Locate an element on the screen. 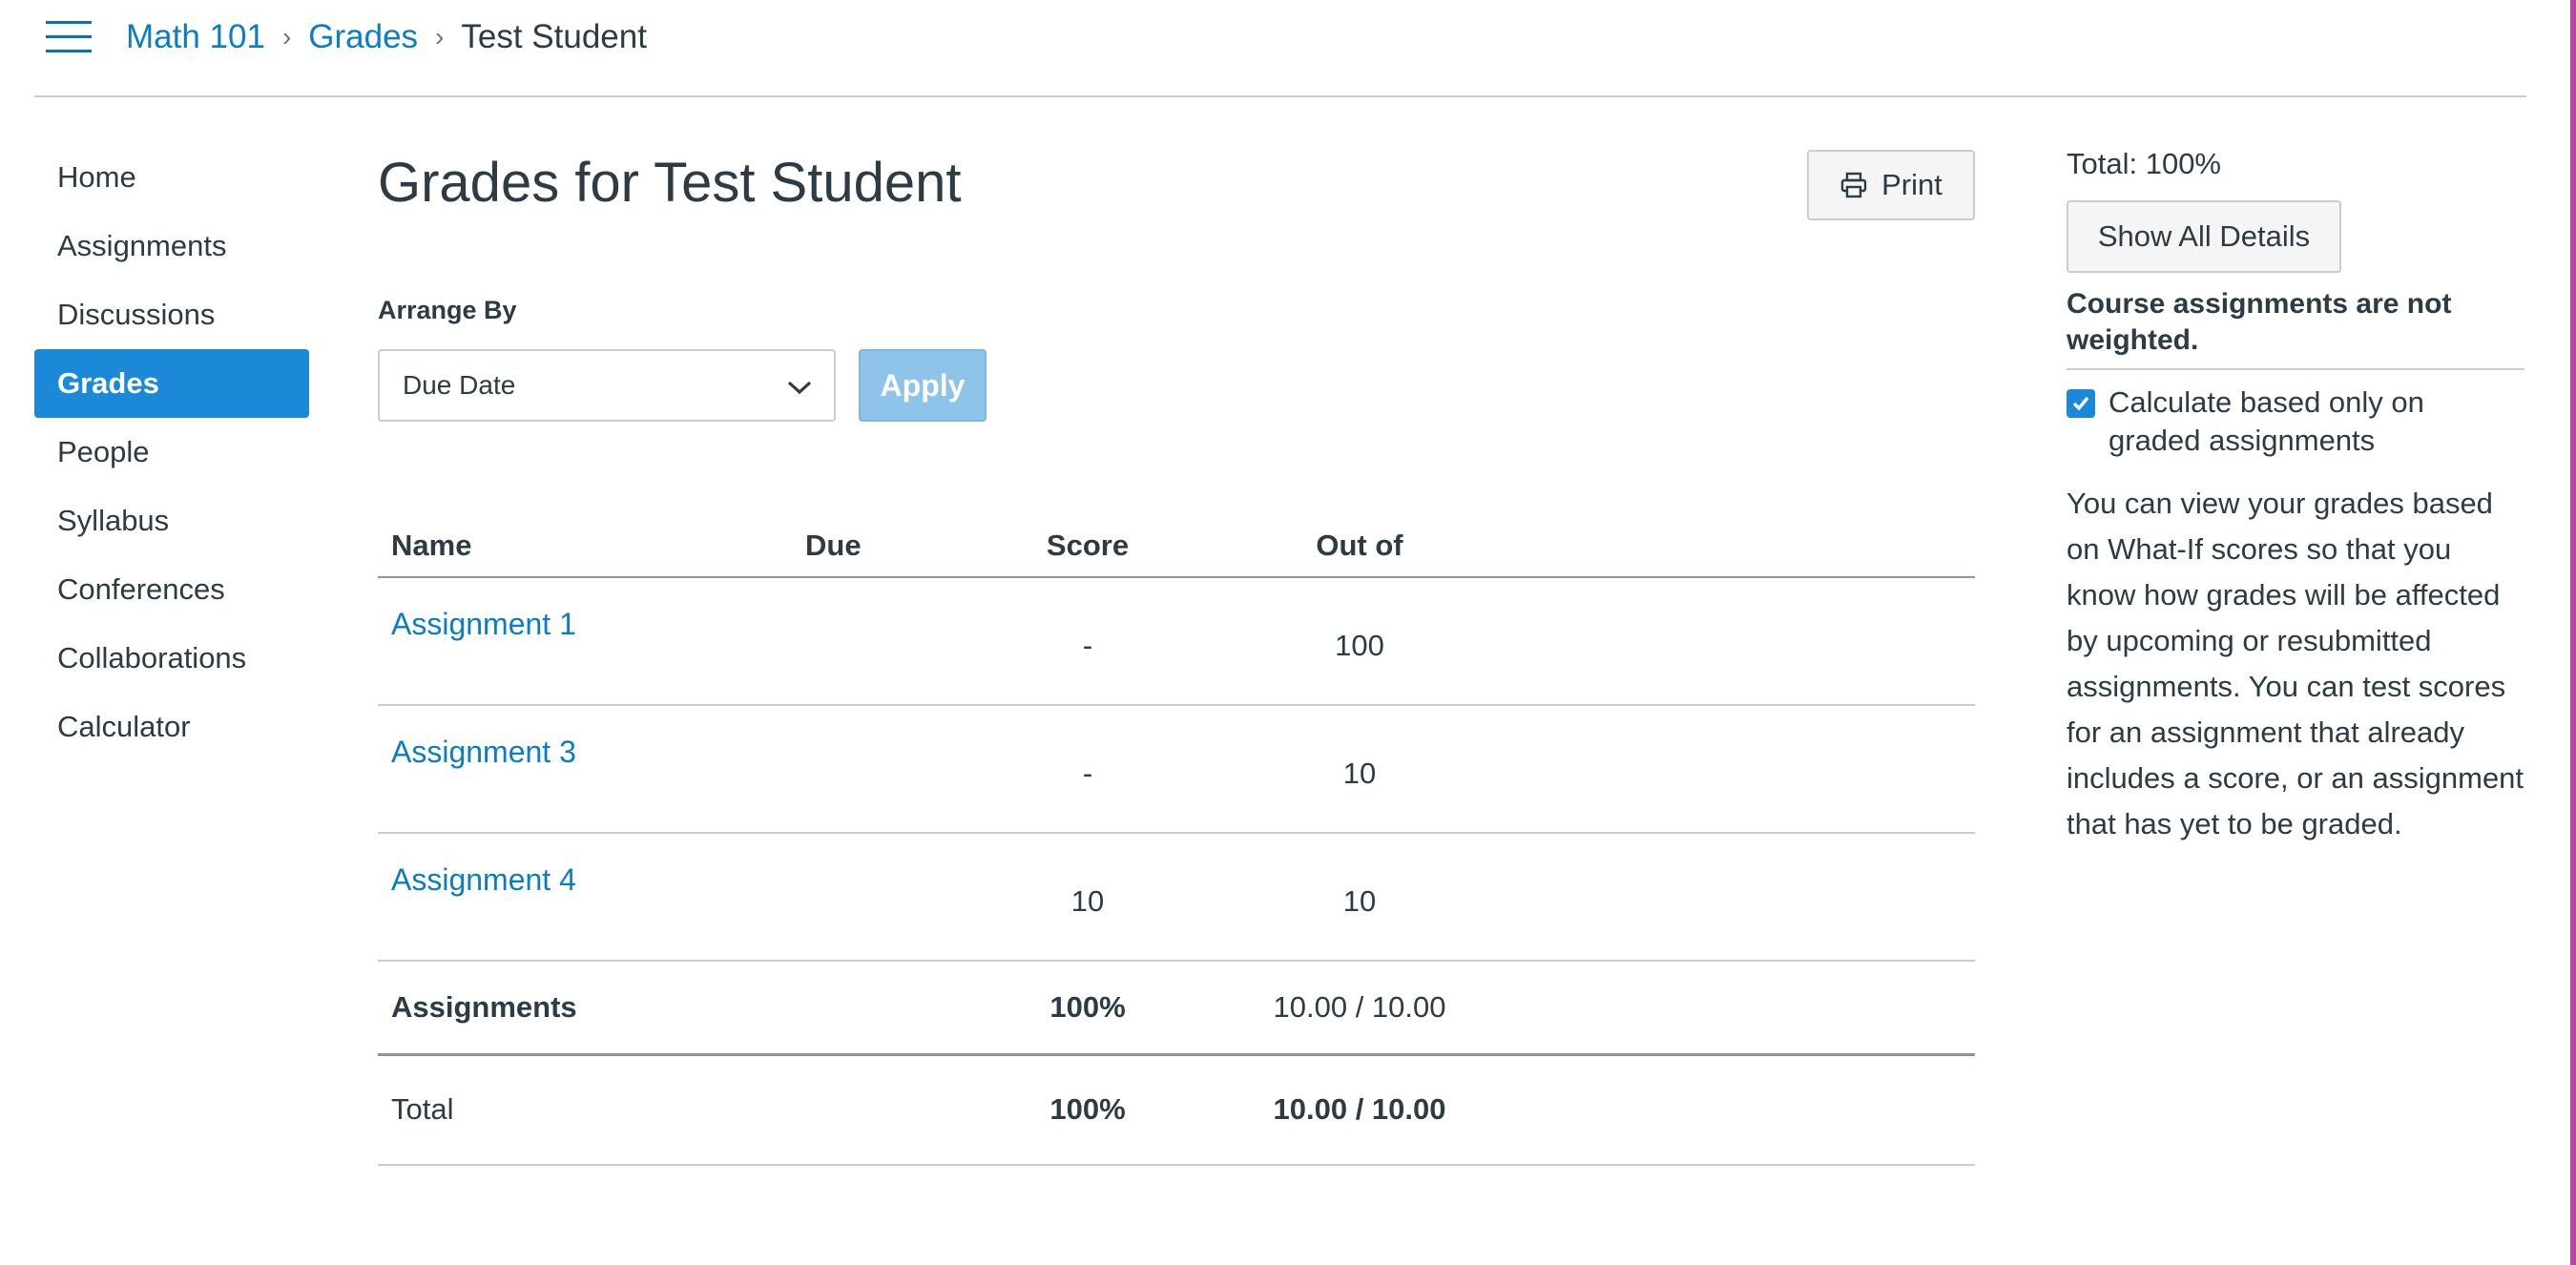  graded-only-checkbox is located at coordinates (2081, 403).